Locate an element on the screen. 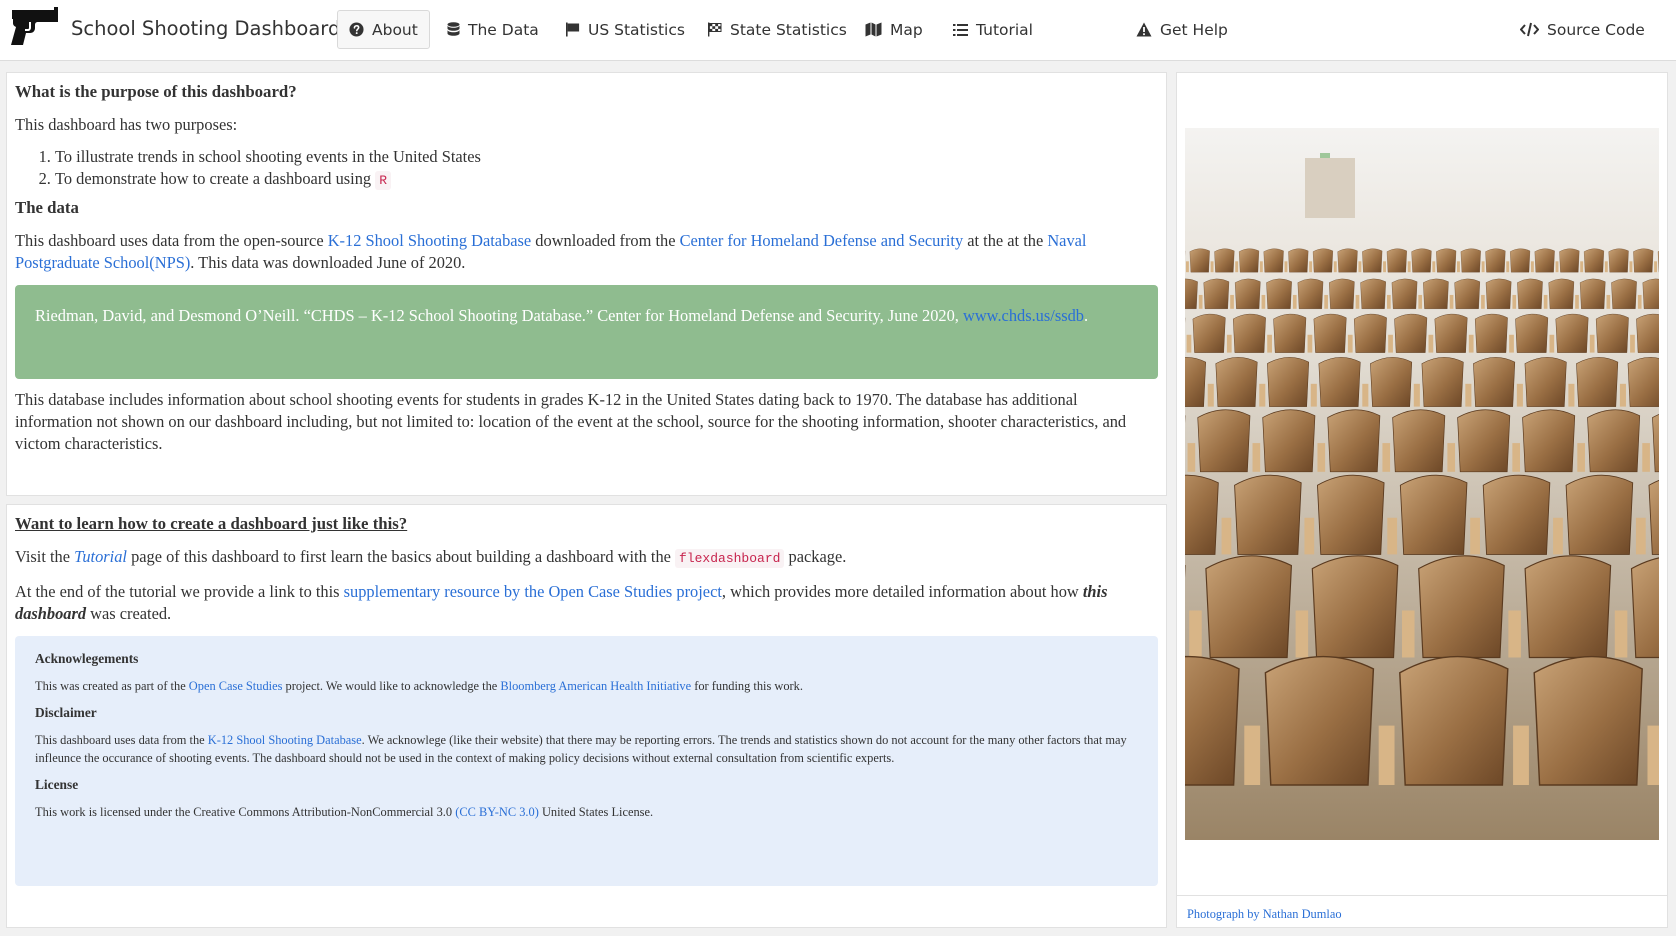  nav-tutorial: Tutorial is located at coordinates (993, 29).